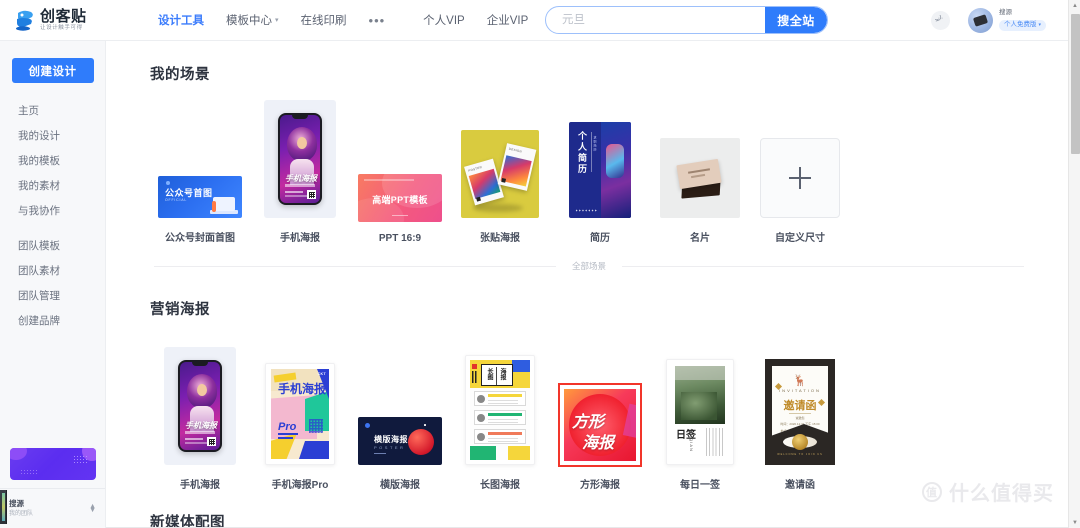 Image resolution: width=1080 pixels, height=528 pixels. I want to click on thumb-tag: CKT, so click(321, 374).